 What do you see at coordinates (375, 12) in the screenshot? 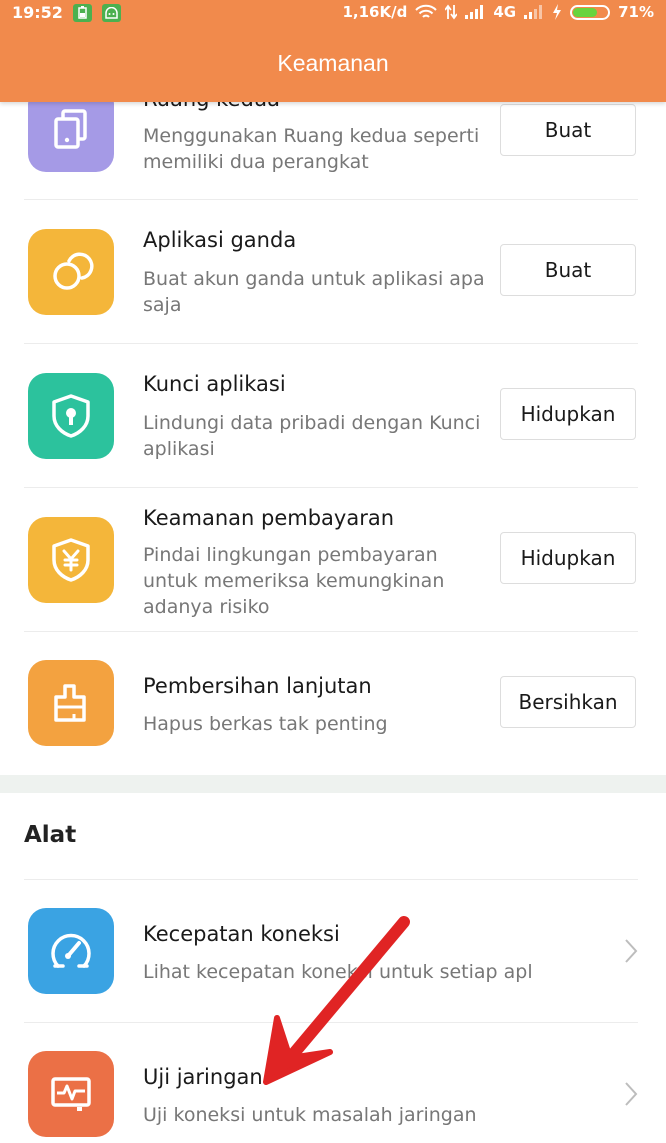
I see `network-speed: 1,16K/d` at bounding box center [375, 12].